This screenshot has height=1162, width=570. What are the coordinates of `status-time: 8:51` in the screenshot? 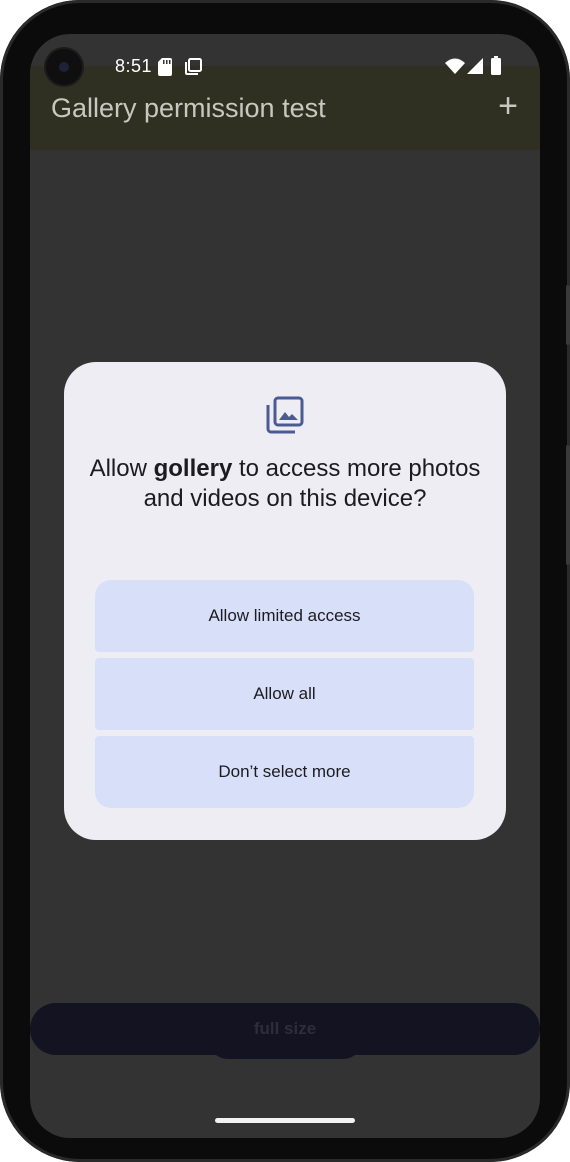 It's located at (134, 66).